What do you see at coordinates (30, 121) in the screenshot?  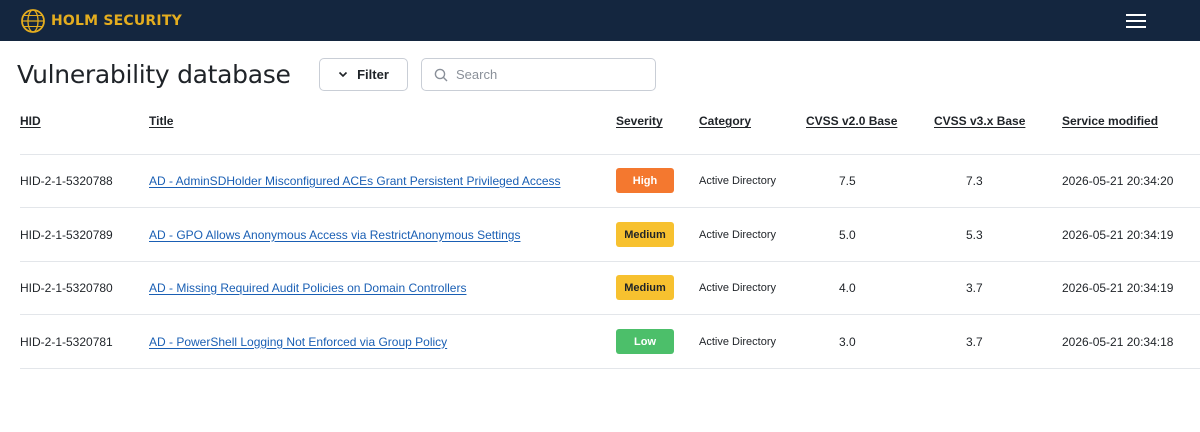 I see `column-header-hid: HID` at bounding box center [30, 121].